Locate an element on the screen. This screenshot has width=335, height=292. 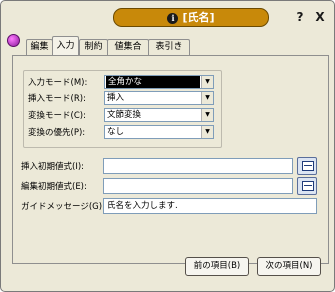
edit-initial-field is located at coordinates (198, 186).